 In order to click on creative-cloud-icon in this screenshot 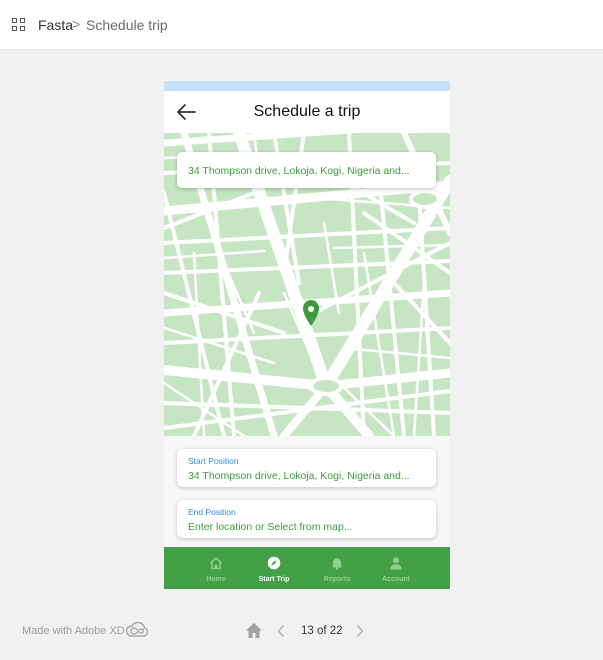, I will do `click(137, 629)`.